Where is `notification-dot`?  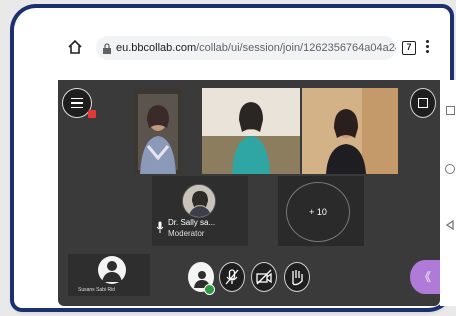
notification-dot is located at coordinates (92, 114).